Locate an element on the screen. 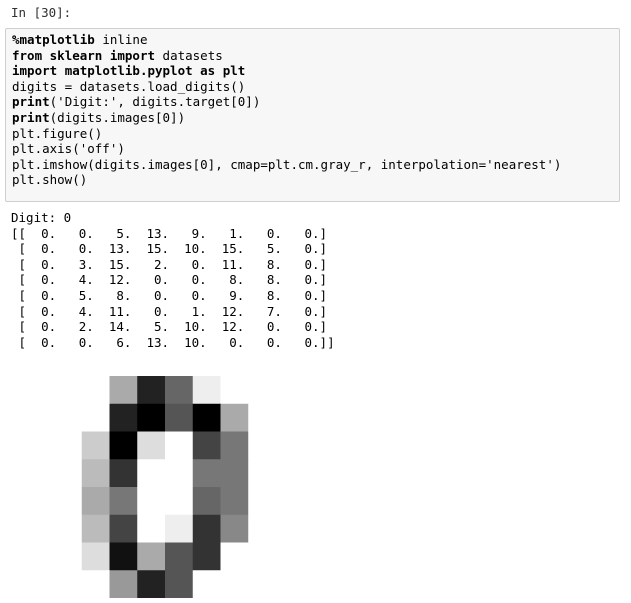 The image size is (631, 603). code-text: plt.figure() is located at coordinates (57, 133).